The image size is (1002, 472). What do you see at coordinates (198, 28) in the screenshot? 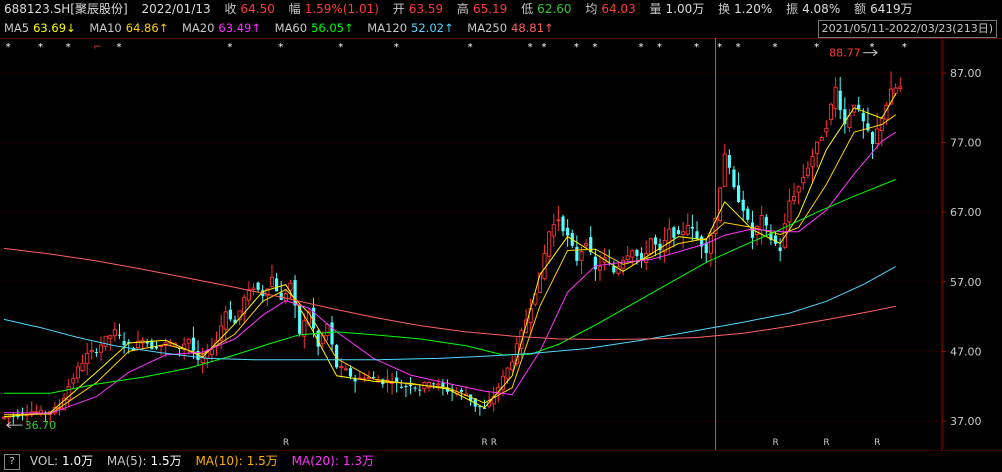
I see `ma20-name: MA20` at bounding box center [198, 28].